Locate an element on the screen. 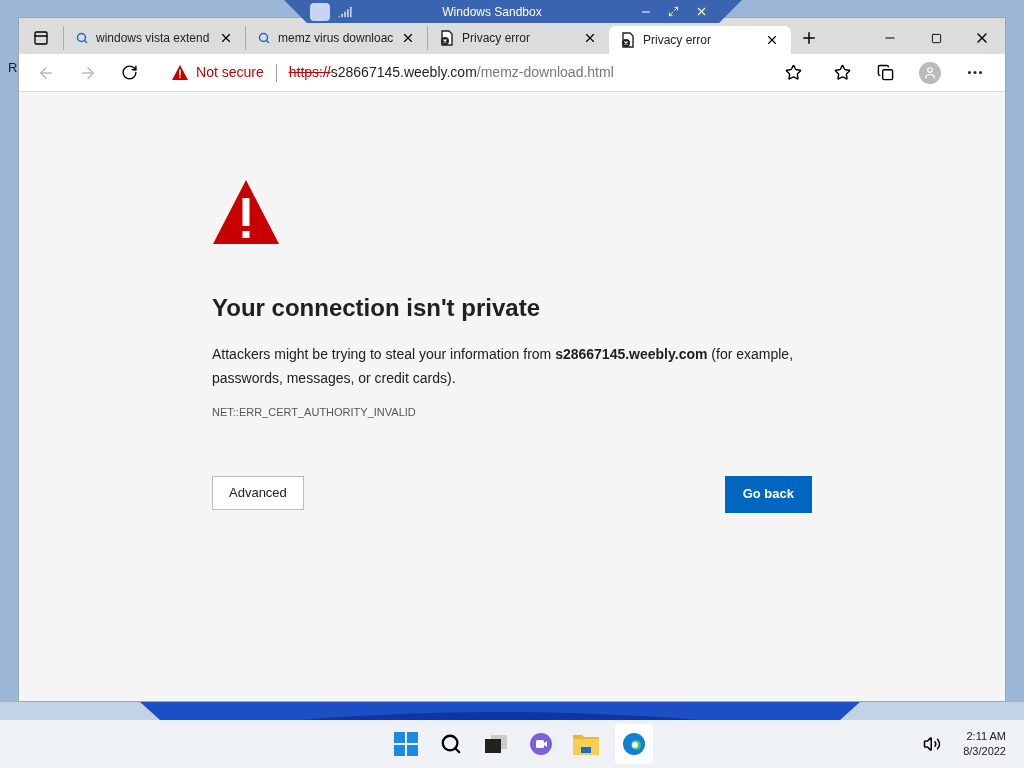  refresh-icon is located at coordinates (129, 72).